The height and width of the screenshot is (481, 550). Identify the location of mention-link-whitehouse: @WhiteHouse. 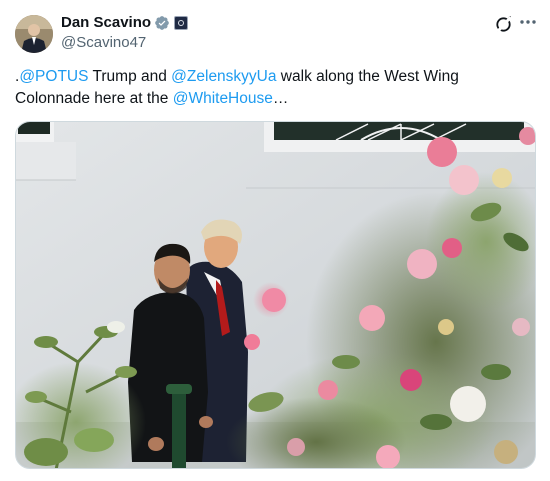
(223, 98).